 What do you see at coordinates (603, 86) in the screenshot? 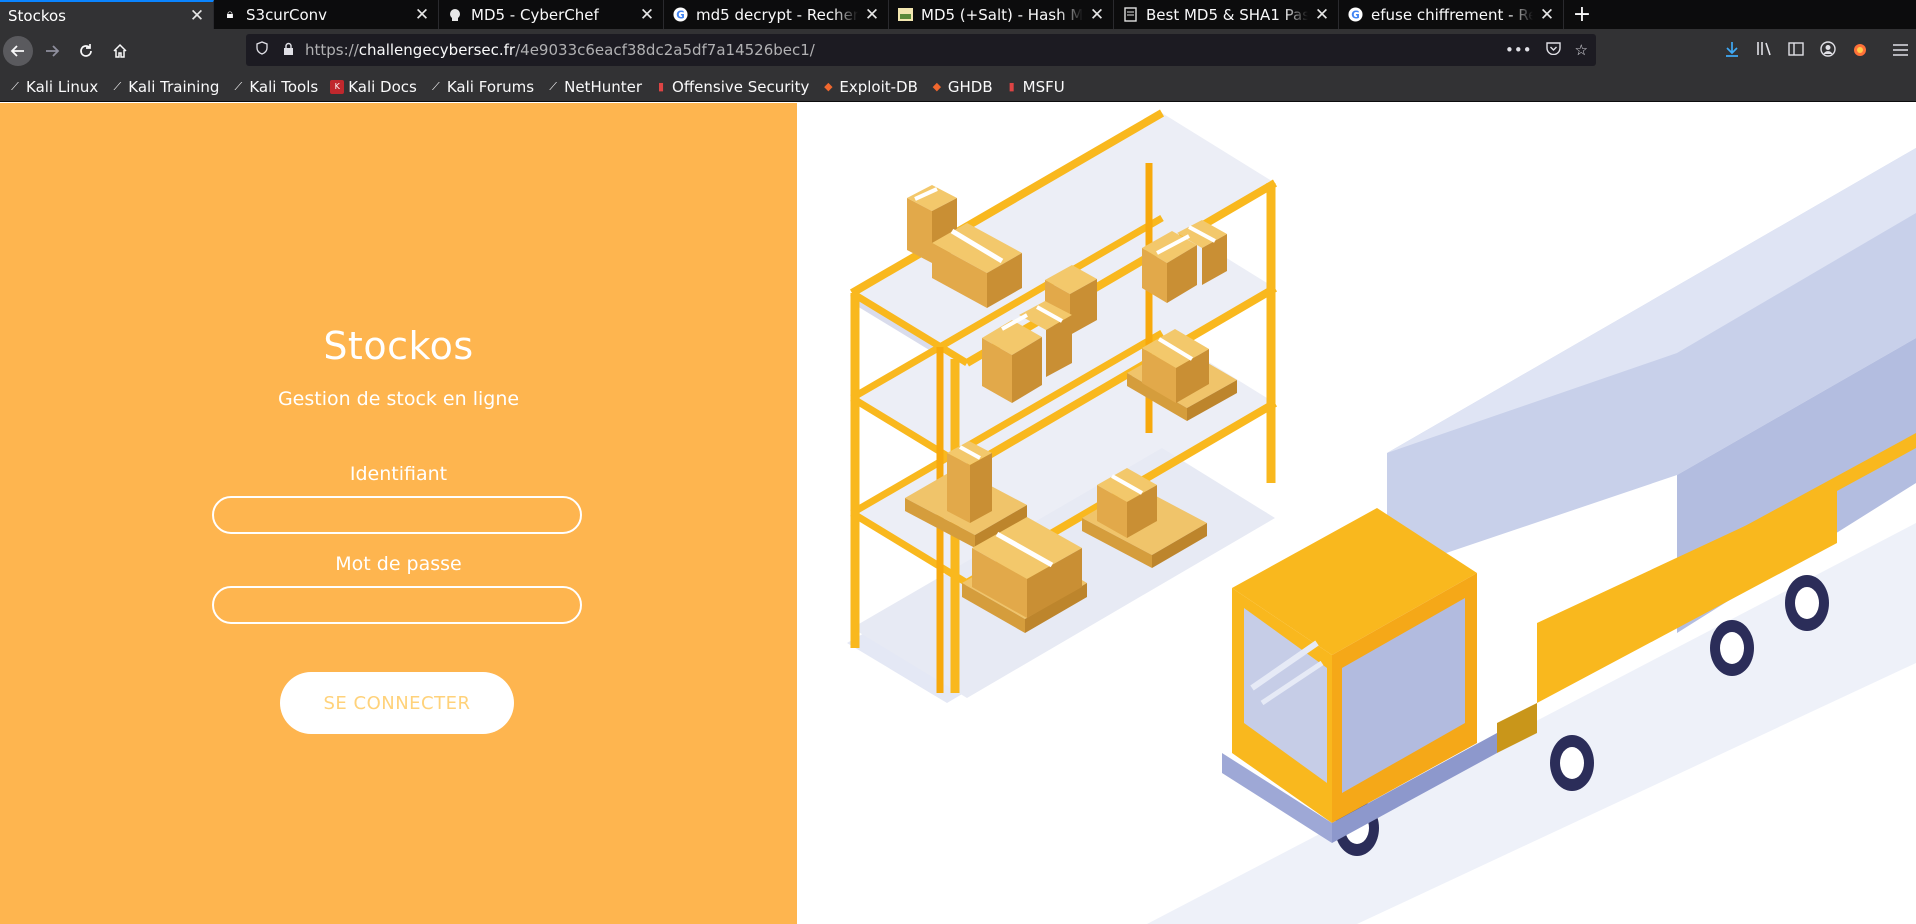
I see `bookmark-label: NetHunter` at bounding box center [603, 86].